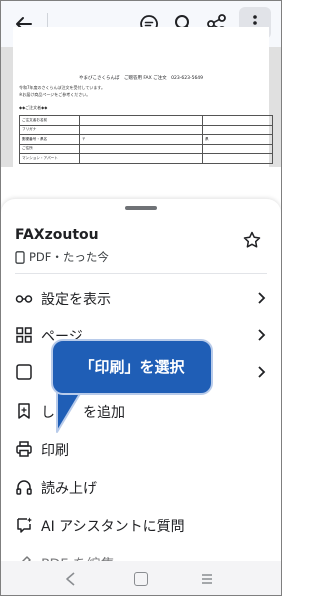 The image size is (320, 596). Describe the element at coordinates (141, 78) in the screenshot. I see `pdf-title: やまびこさくらんぼ ご贈答用 FAX ご注文 023-623-5649` at that location.